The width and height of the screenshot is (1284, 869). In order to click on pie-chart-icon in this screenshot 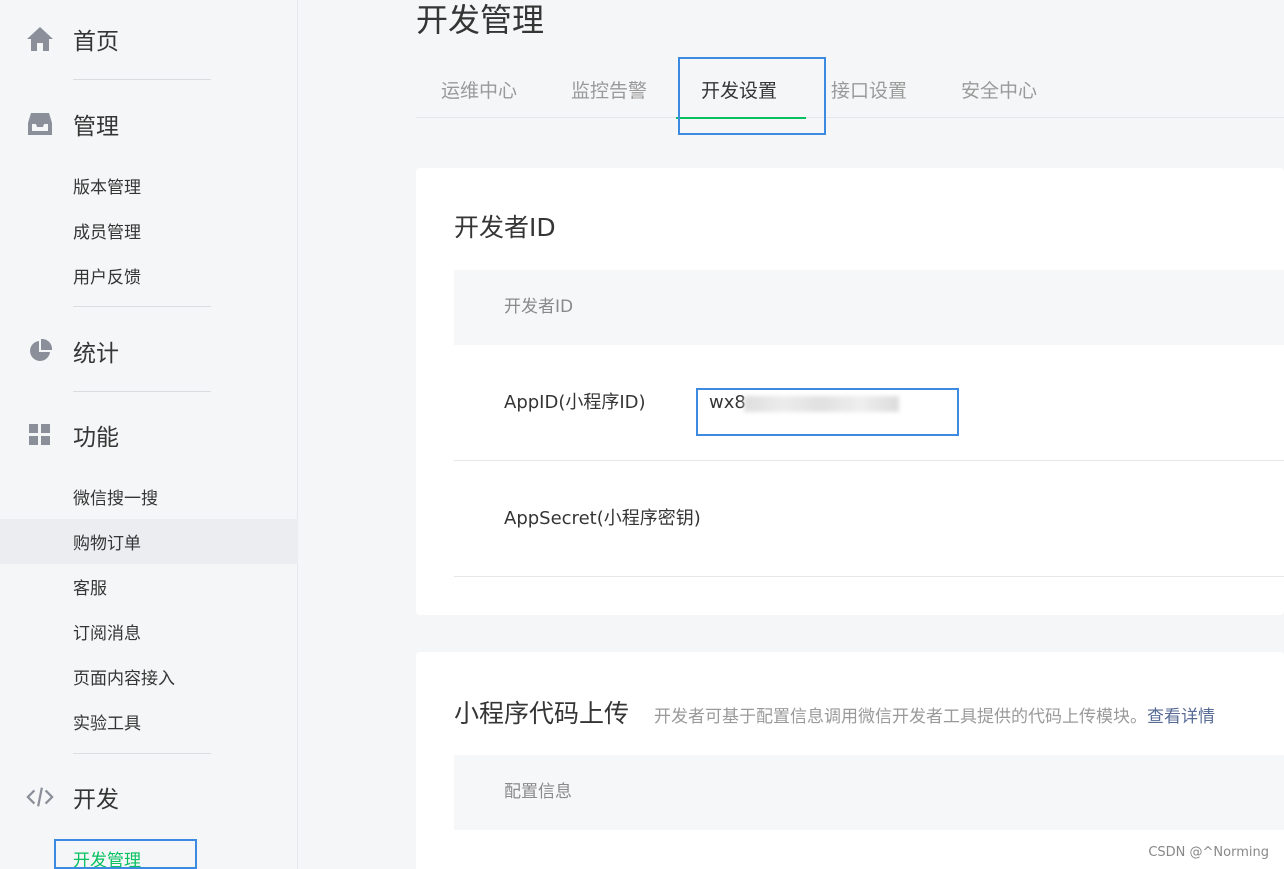, I will do `click(40, 351)`.